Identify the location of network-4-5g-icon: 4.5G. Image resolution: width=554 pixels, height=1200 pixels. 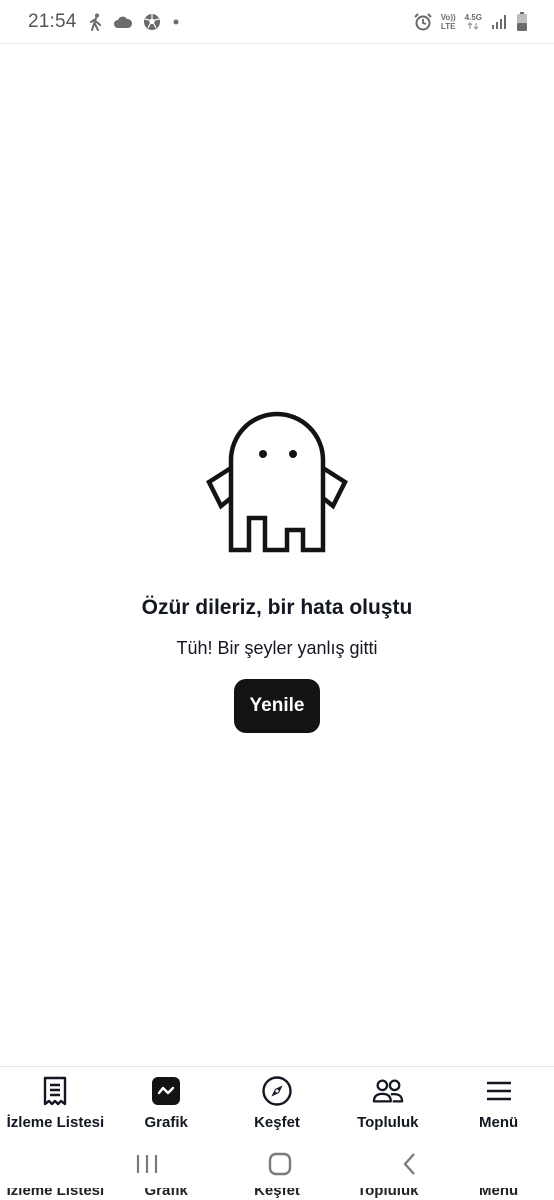
(473, 21).